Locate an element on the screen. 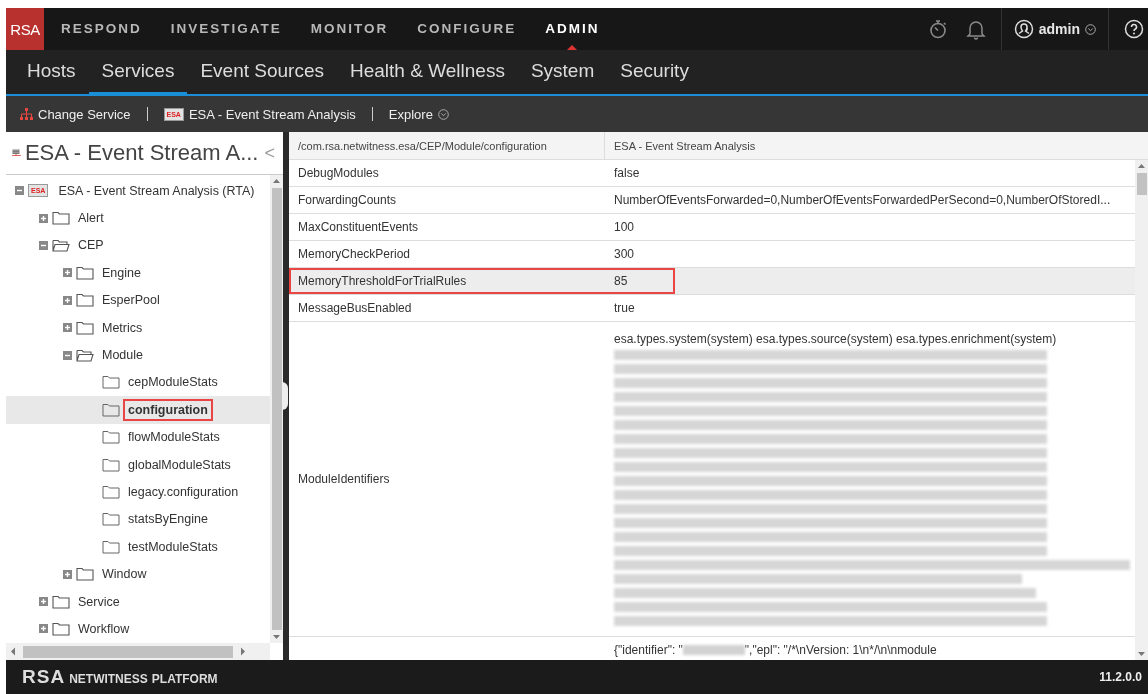 Image resolution: width=1148 pixels, height=694 pixels. help-icon is located at coordinates (1134, 29).